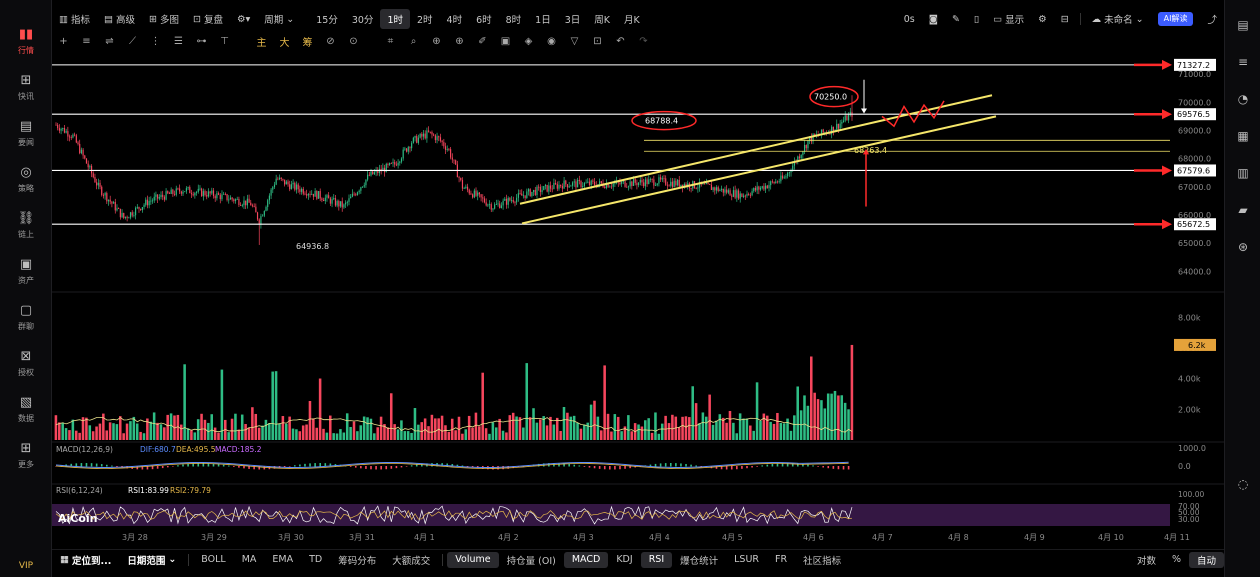 This screenshot has width=1260, height=577. What do you see at coordinates (327, 19) in the screenshot?
I see `interval-tab: 15分` at bounding box center [327, 19].